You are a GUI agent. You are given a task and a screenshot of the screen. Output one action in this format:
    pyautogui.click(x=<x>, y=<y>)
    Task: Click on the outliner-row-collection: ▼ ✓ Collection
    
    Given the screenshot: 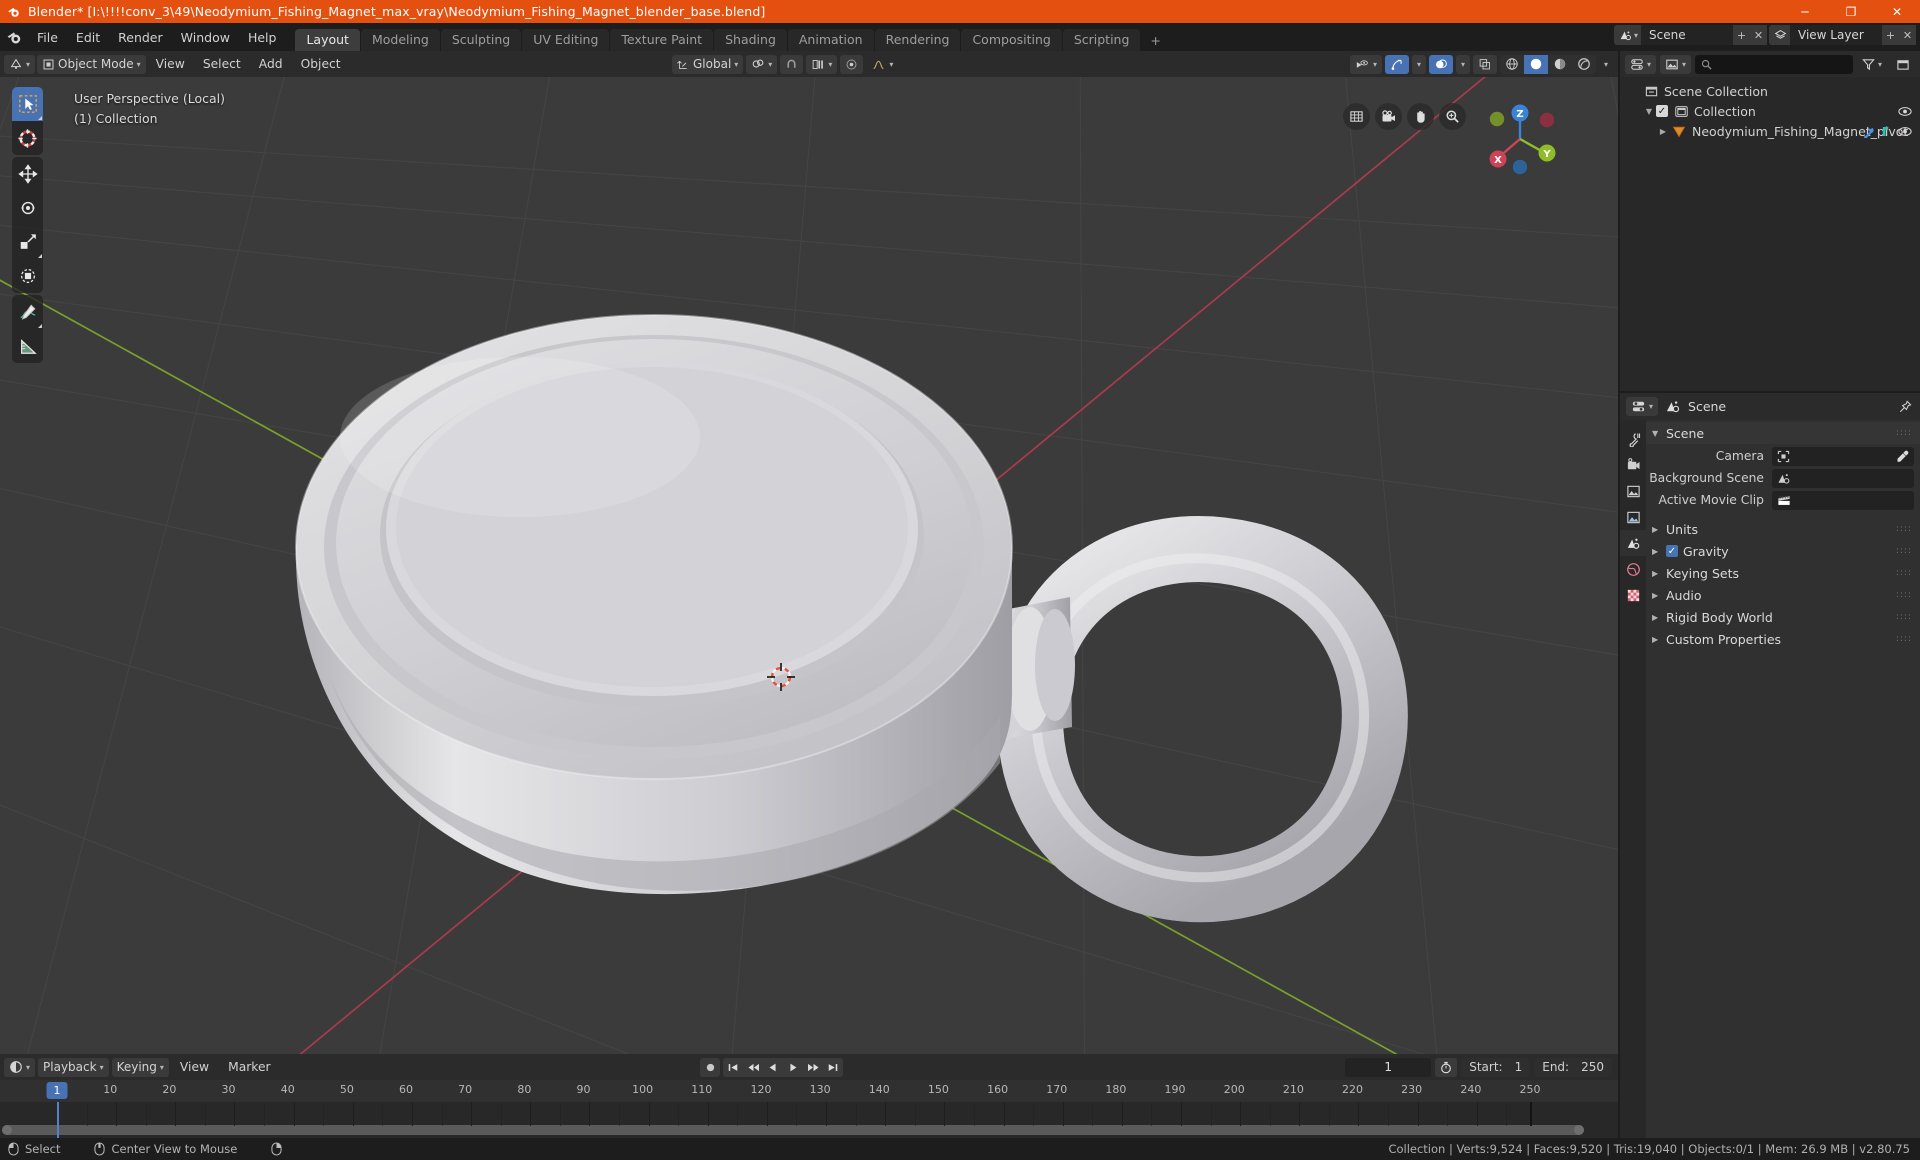 What is the action you would take?
    pyautogui.click(x=1770, y=111)
    